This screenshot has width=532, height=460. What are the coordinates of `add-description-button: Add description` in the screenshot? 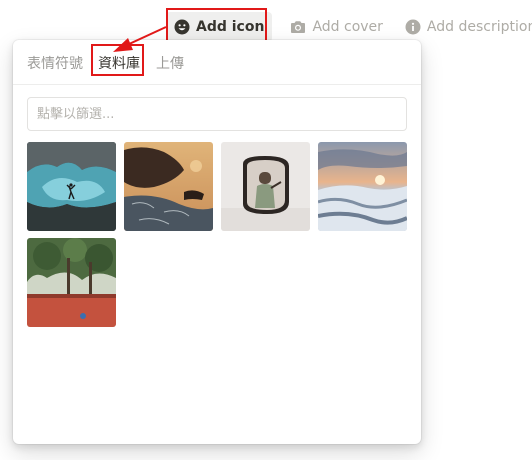 It's located at (464, 27).